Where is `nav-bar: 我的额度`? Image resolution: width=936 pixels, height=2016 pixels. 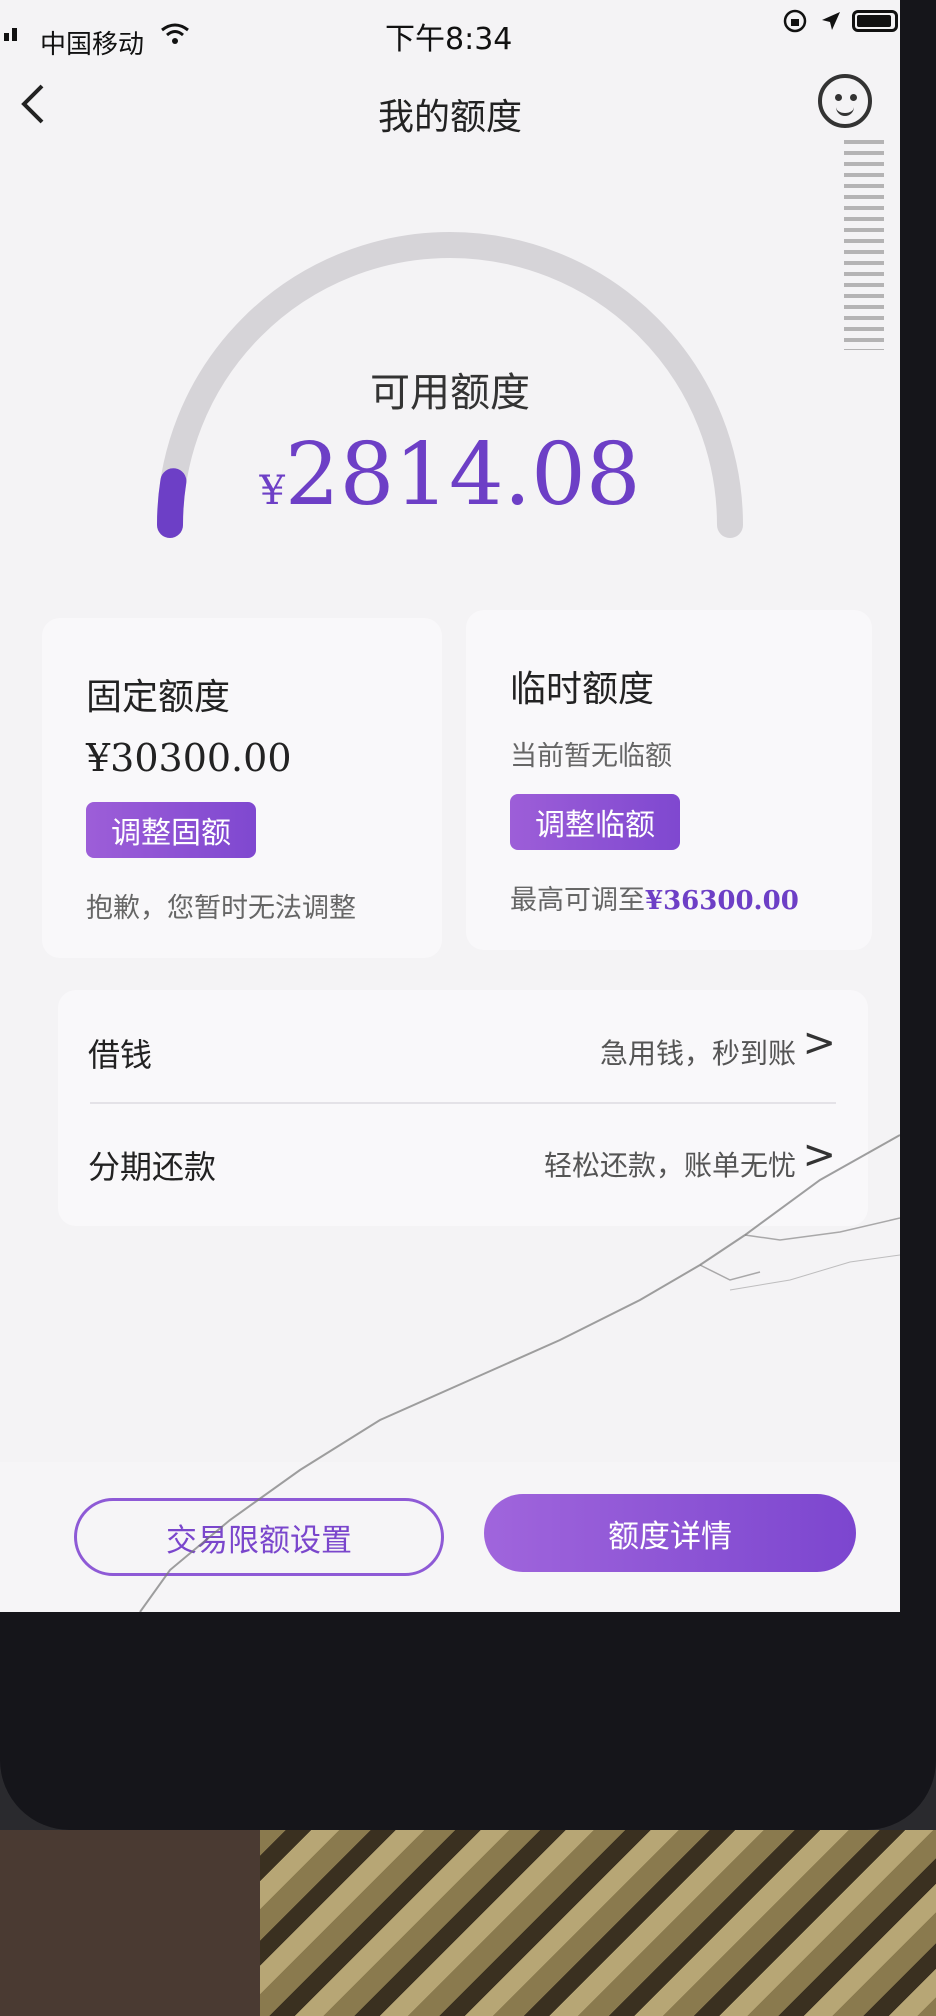 nav-bar: 我的额度 is located at coordinates (450, 109).